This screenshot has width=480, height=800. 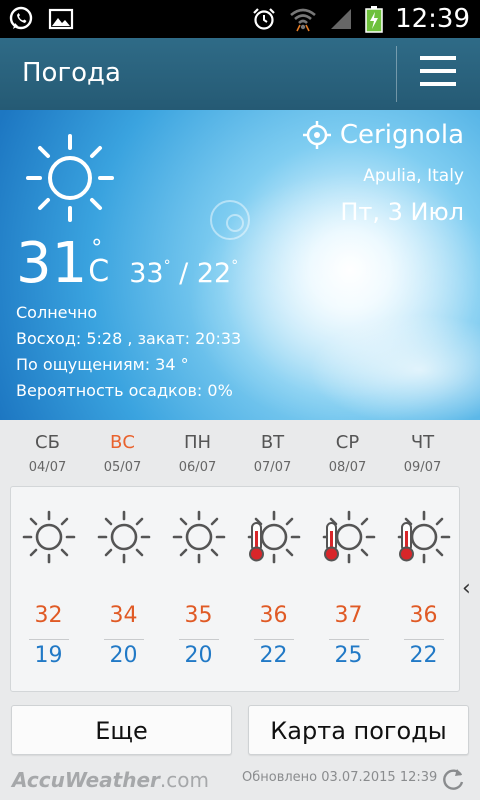 What do you see at coordinates (121, 730) in the screenshot?
I see `more-button: Еще` at bounding box center [121, 730].